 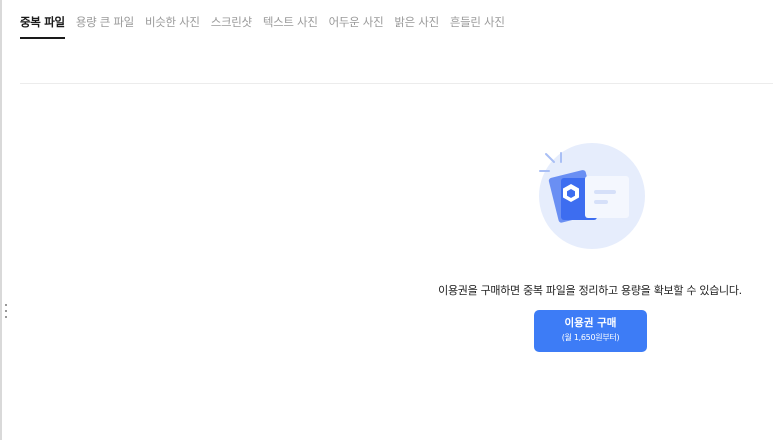 I want to click on tabs-divider, so click(x=396, y=83).